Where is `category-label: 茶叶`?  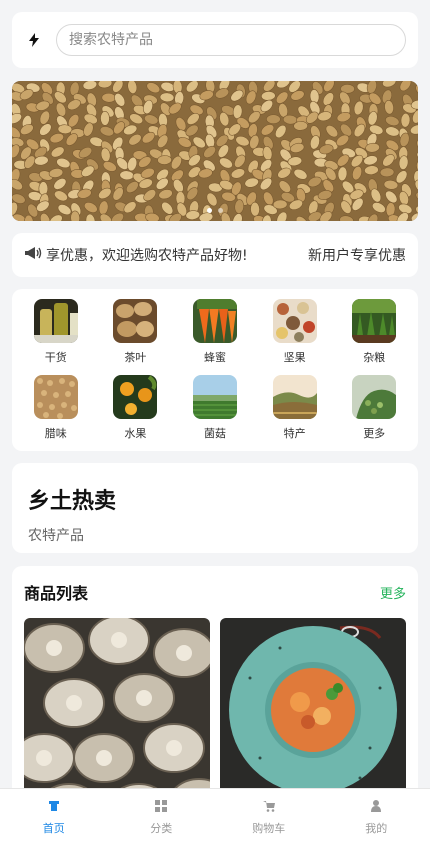
category-label: 茶叶 is located at coordinates (135, 357).